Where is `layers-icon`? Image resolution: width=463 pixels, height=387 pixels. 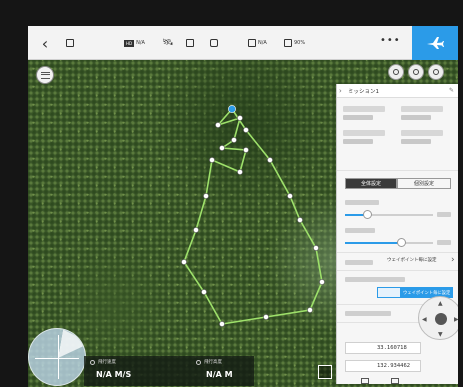 layers-icon is located at coordinates (45, 75).